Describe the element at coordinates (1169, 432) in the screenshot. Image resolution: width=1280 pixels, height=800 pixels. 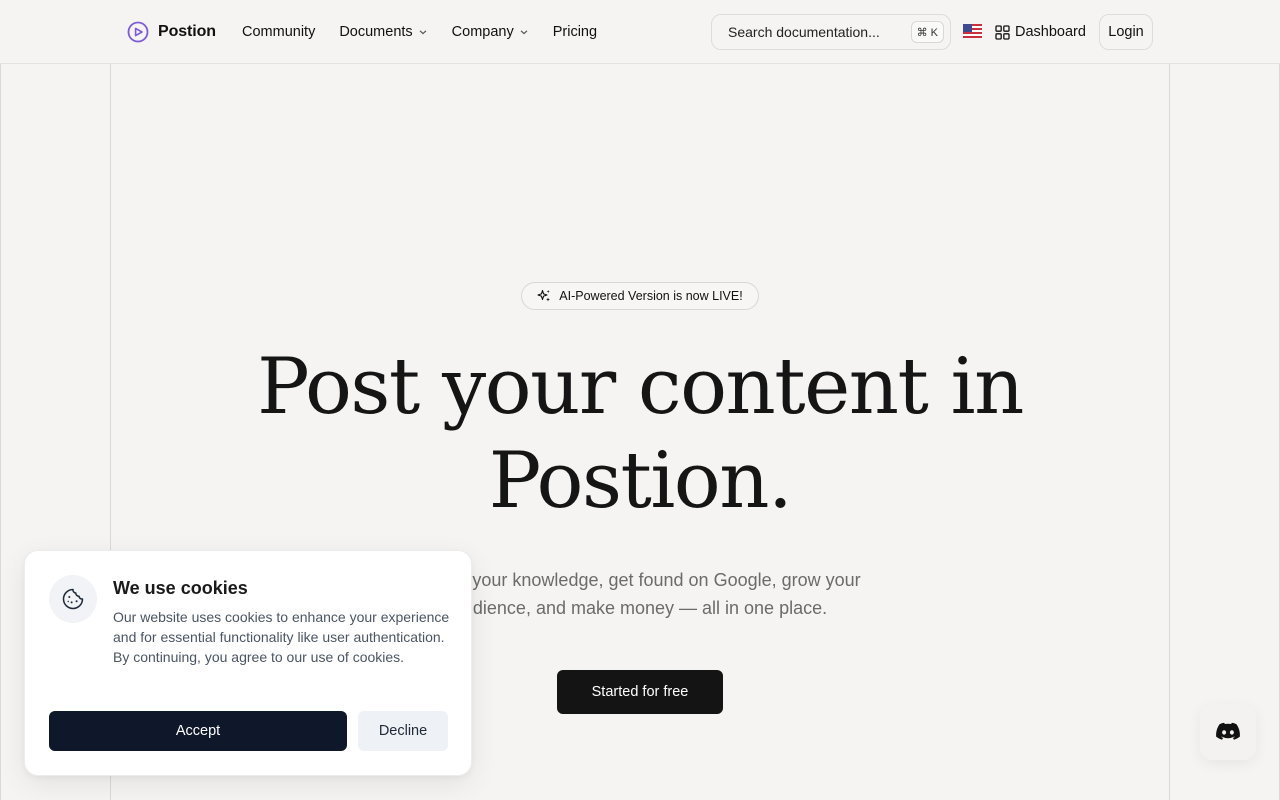
I see `frame-line-right` at that location.